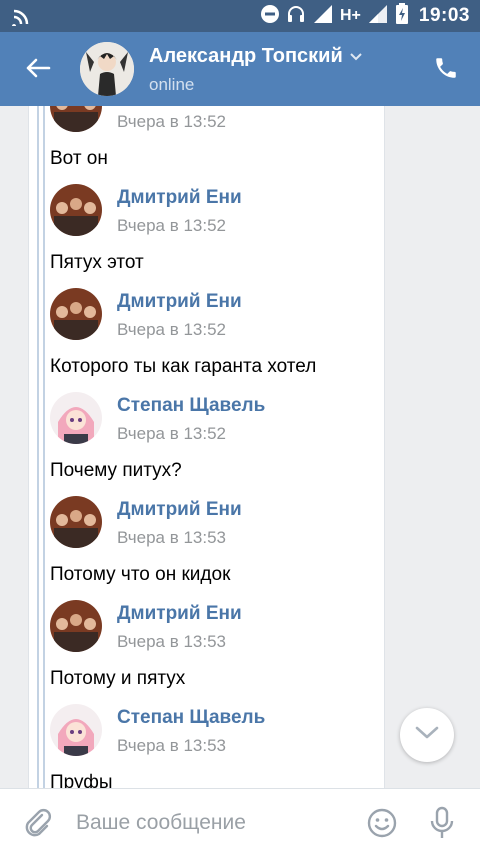 This screenshot has height=854, width=480. Describe the element at coordinates (183, 366) in the screenshot. I see `message-text: Которого ты как гаранта хотел` at that location.